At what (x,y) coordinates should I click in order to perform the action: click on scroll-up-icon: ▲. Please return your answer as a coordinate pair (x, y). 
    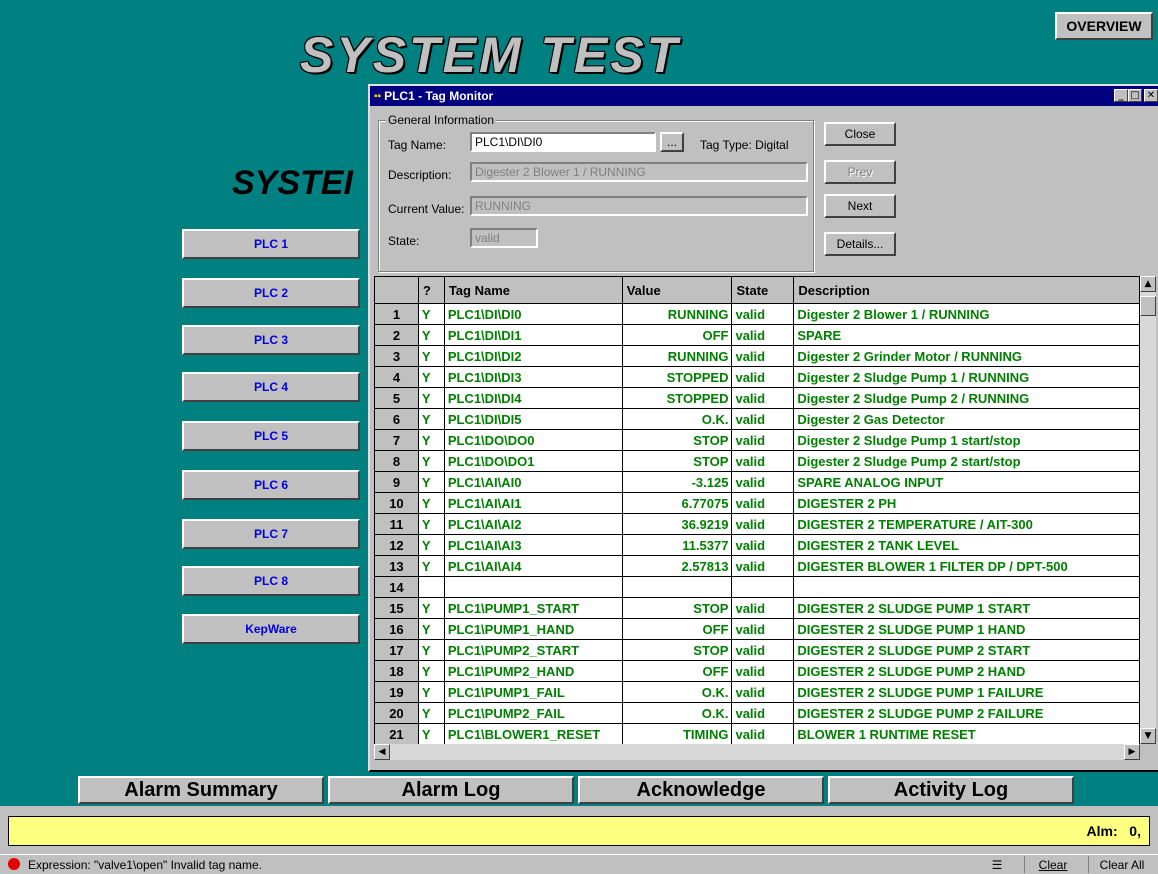
    Looking at the image, I should click on (1148, 284).